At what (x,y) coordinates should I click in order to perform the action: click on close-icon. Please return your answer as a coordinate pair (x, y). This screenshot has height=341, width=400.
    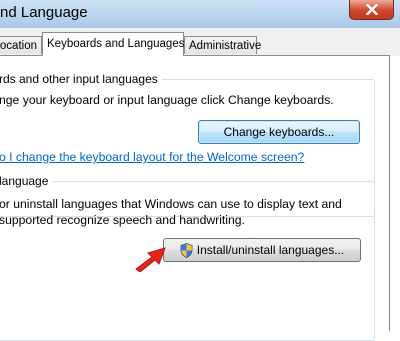
    Looking at the image, I should click on (371, 9).